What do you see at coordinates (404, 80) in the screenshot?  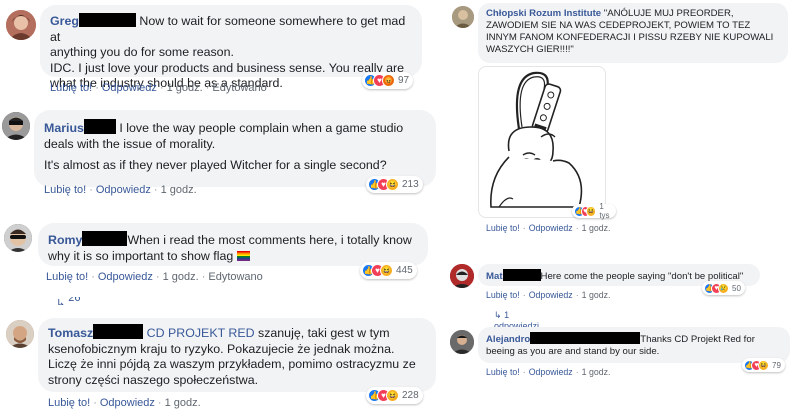 I see `reaction-count: 97` at bounding box center [404, 80].